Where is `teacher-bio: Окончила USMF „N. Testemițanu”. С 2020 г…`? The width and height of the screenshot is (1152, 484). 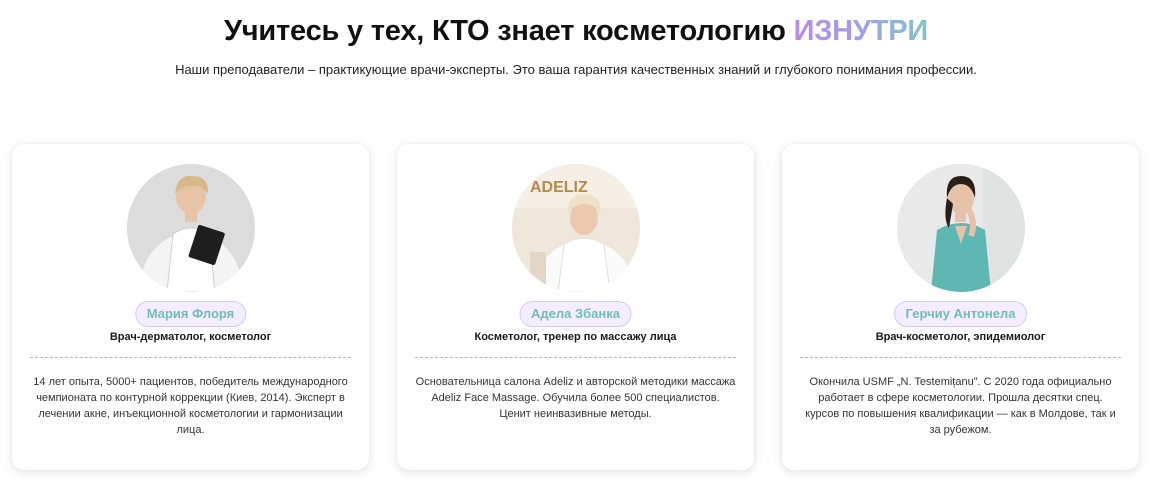 teacher-bio: Окончила USMF „N. Testemițanu”. С 2020 г… is located at coordinates (960, 406).